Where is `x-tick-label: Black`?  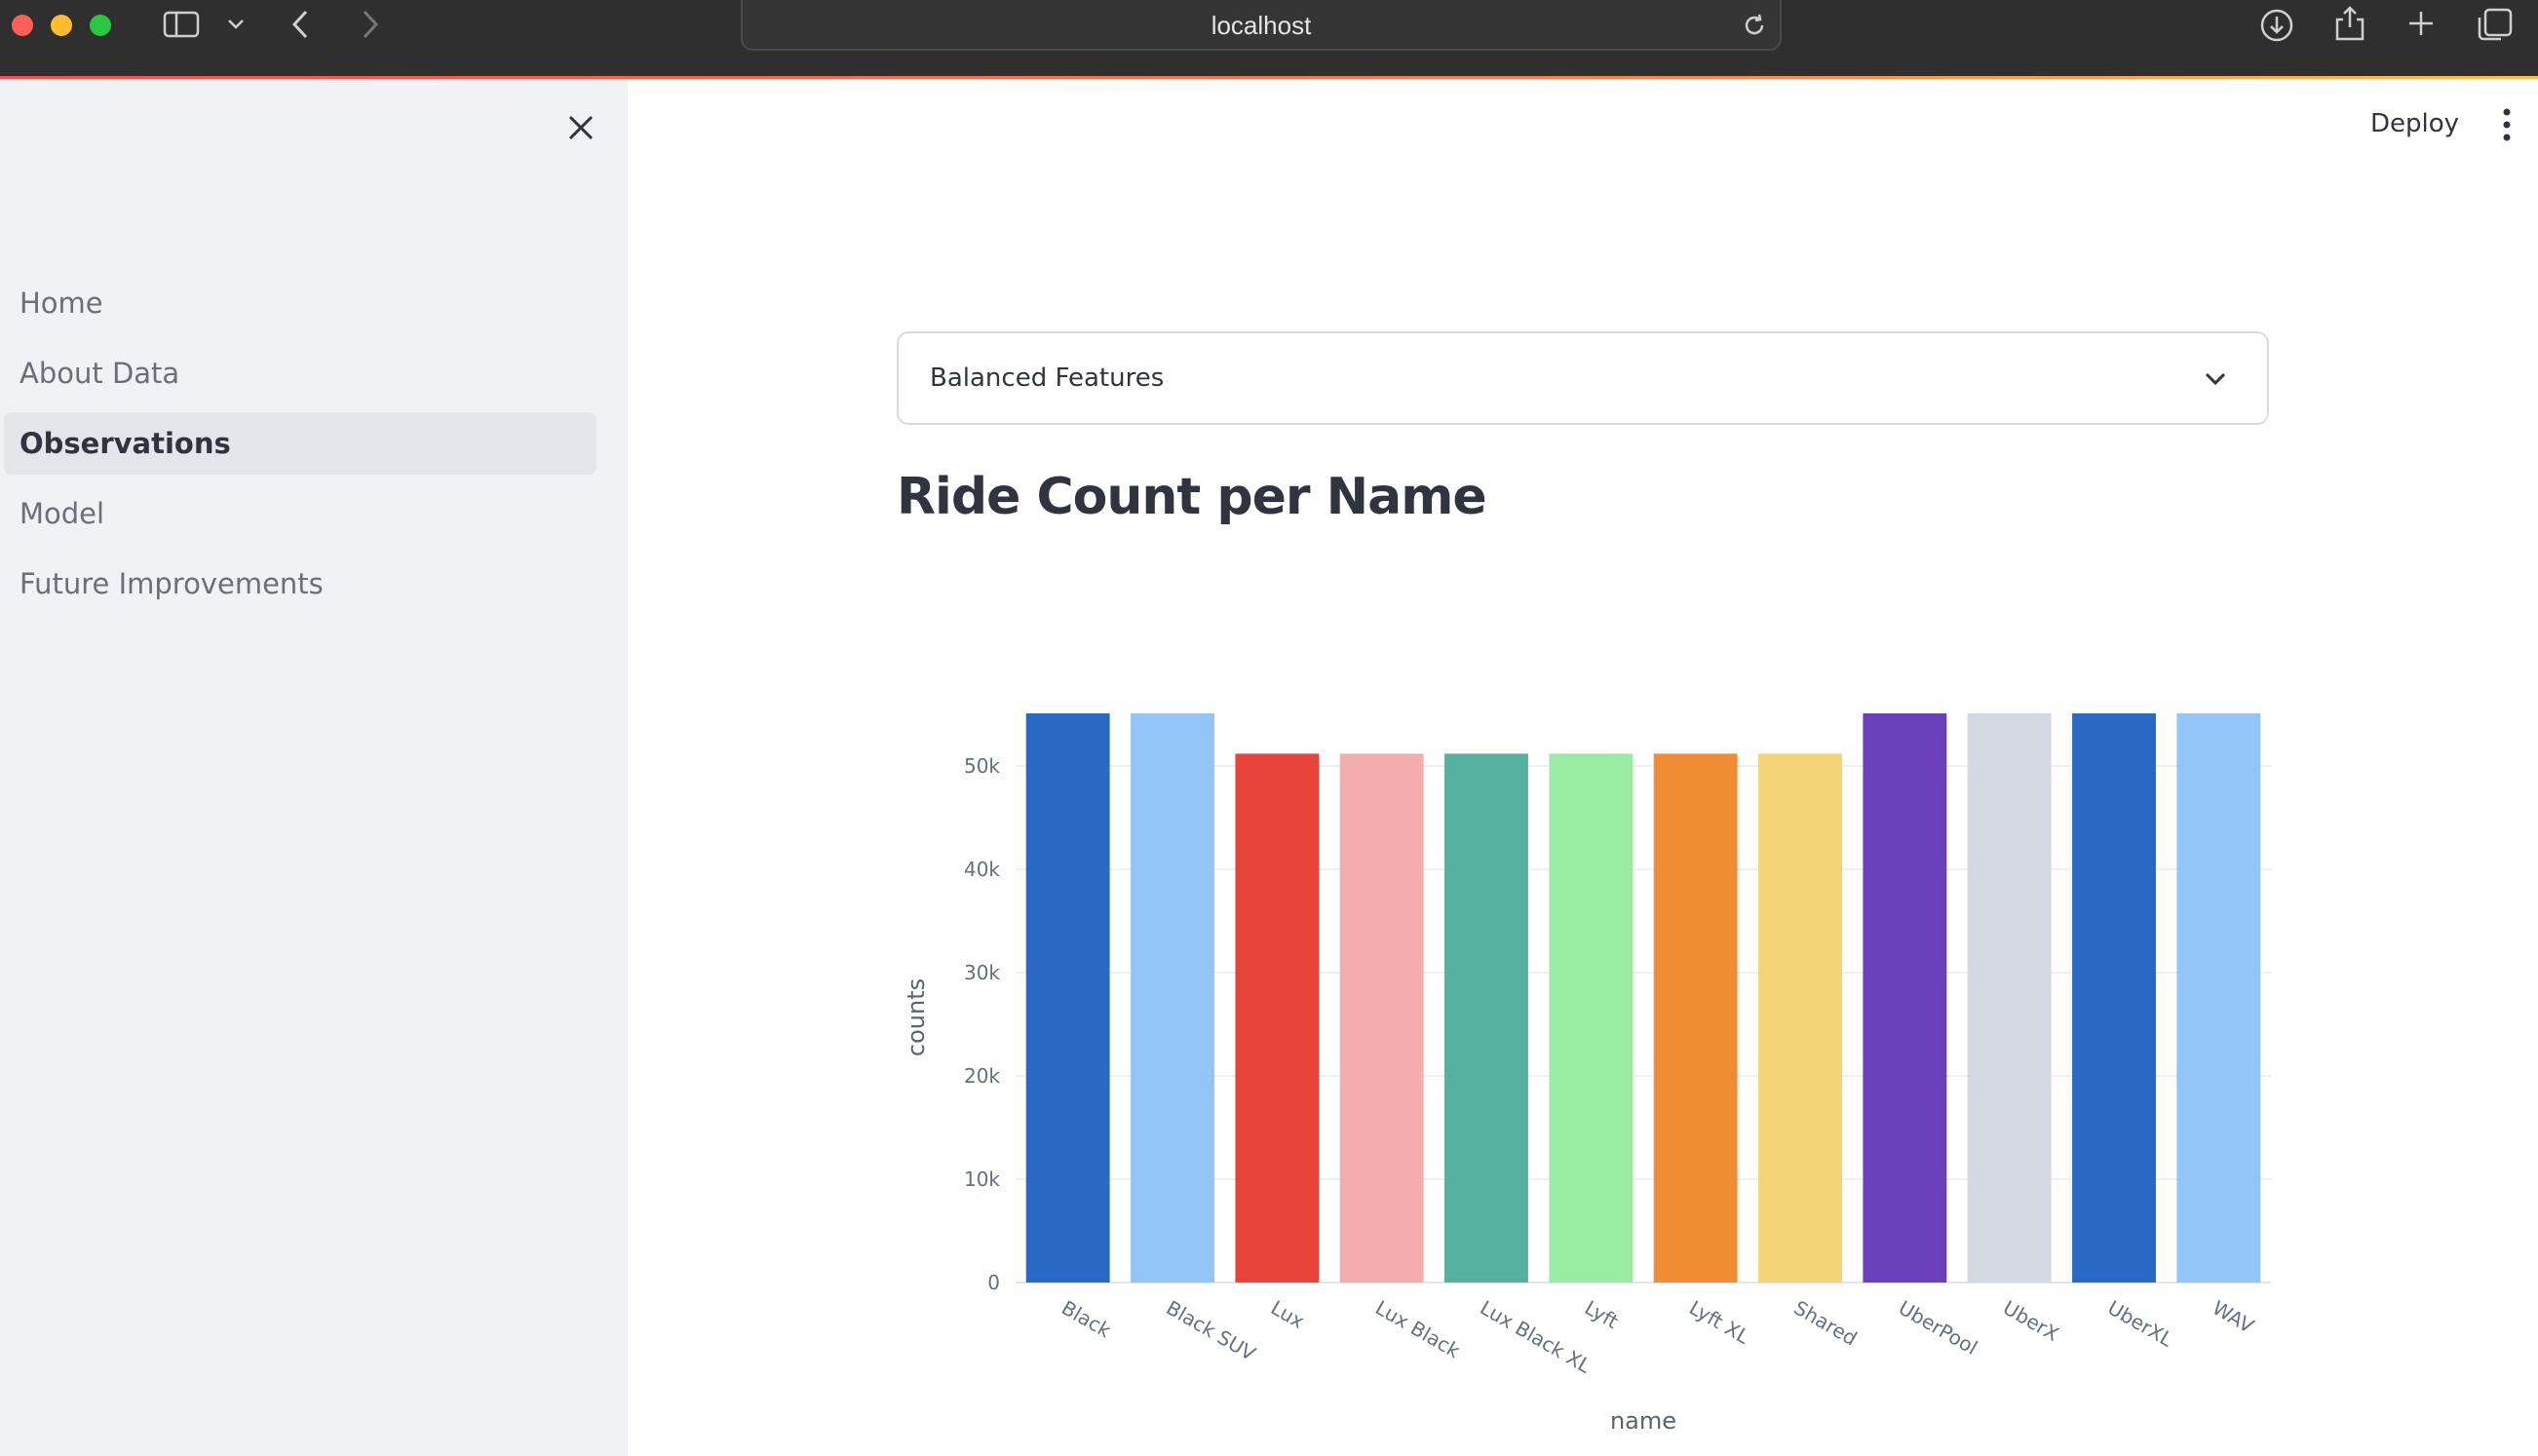 x-tick-label: Black is located at coordinates (1086, 1319).